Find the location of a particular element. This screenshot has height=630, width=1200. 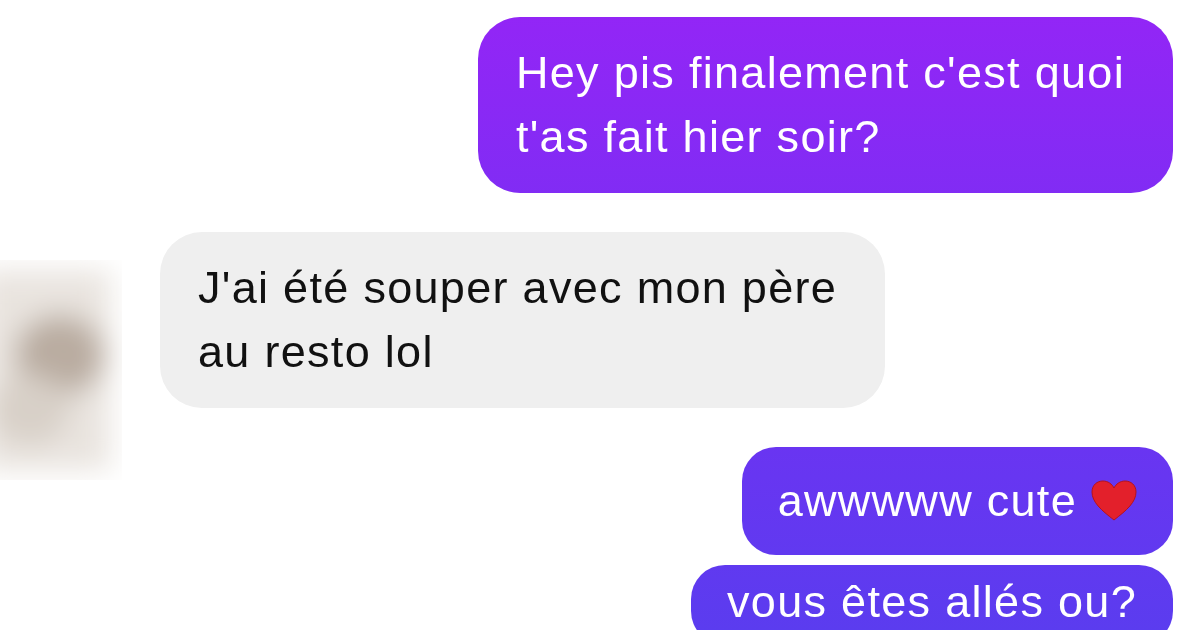

heart-icon is located at coordinates (1114, 501).